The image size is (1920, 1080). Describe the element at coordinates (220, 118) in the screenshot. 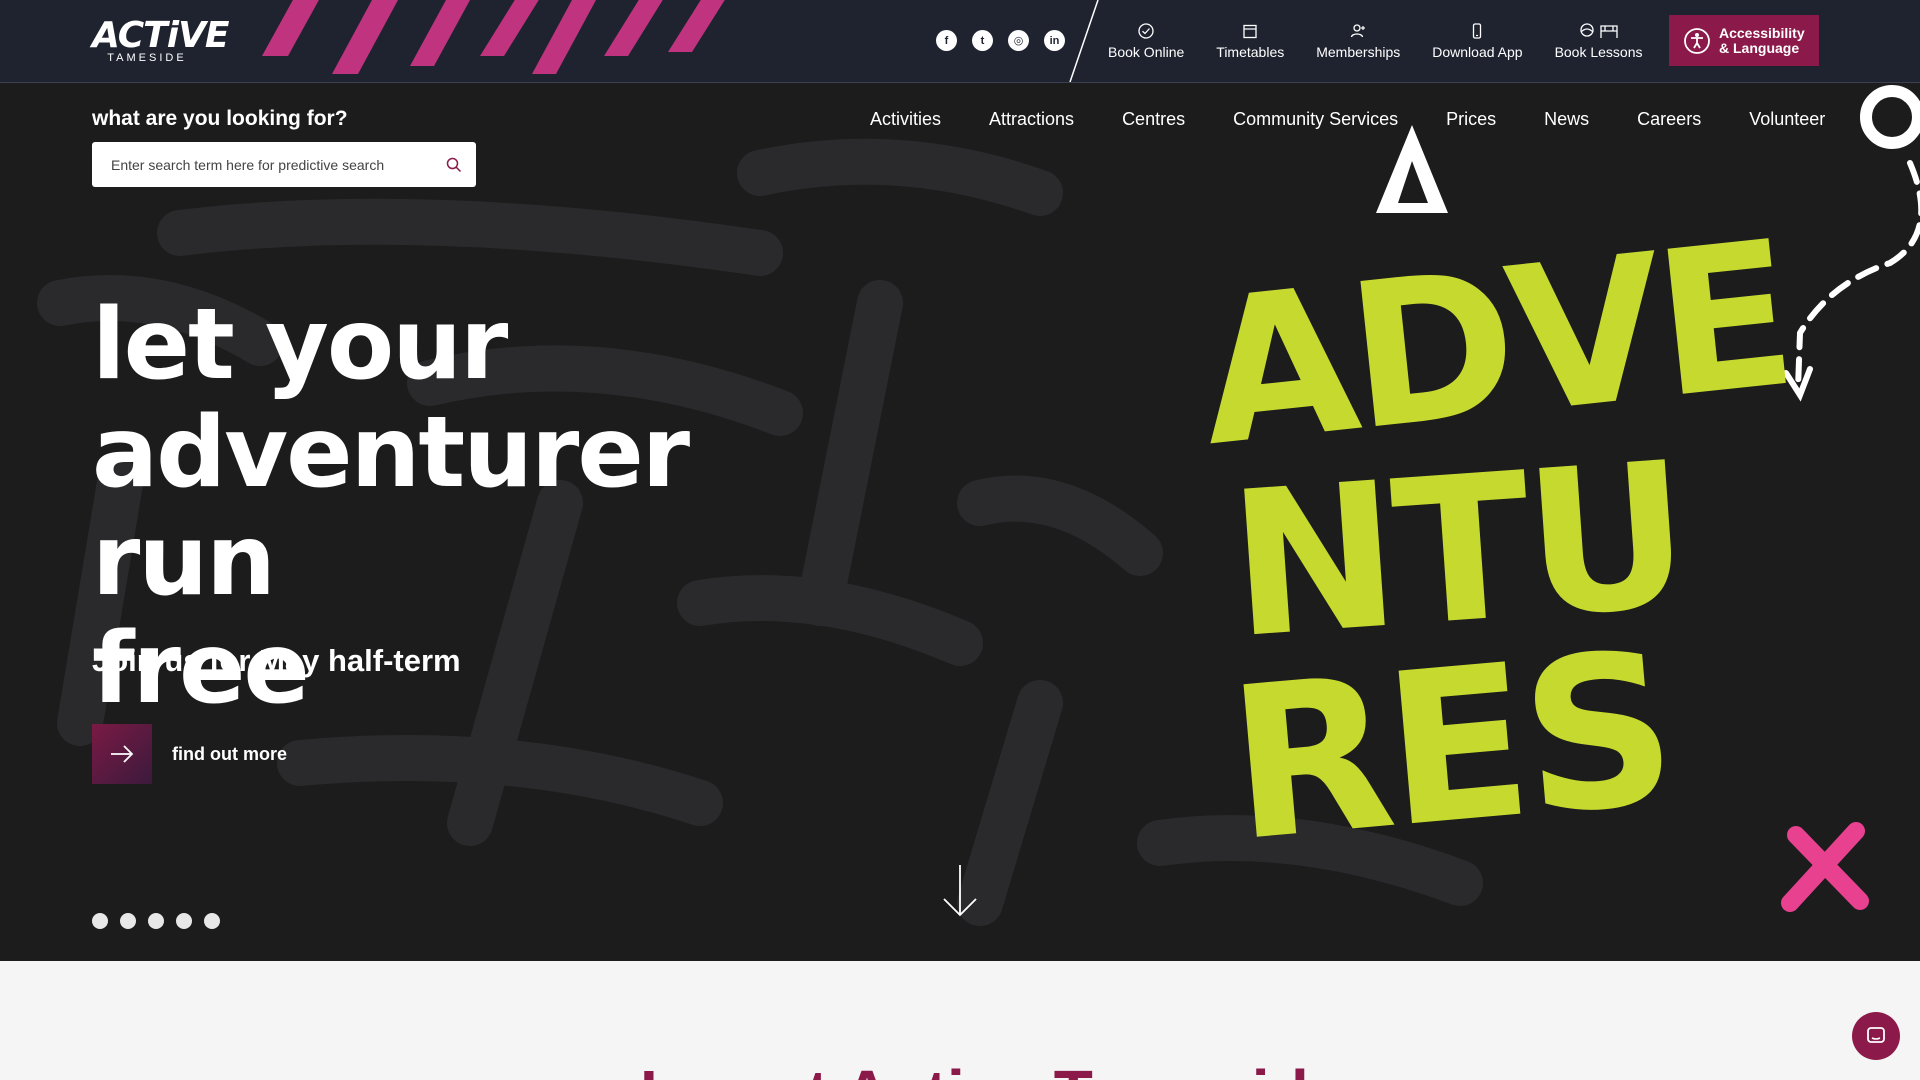

I see `search-label: what are you looking for?` at that location.